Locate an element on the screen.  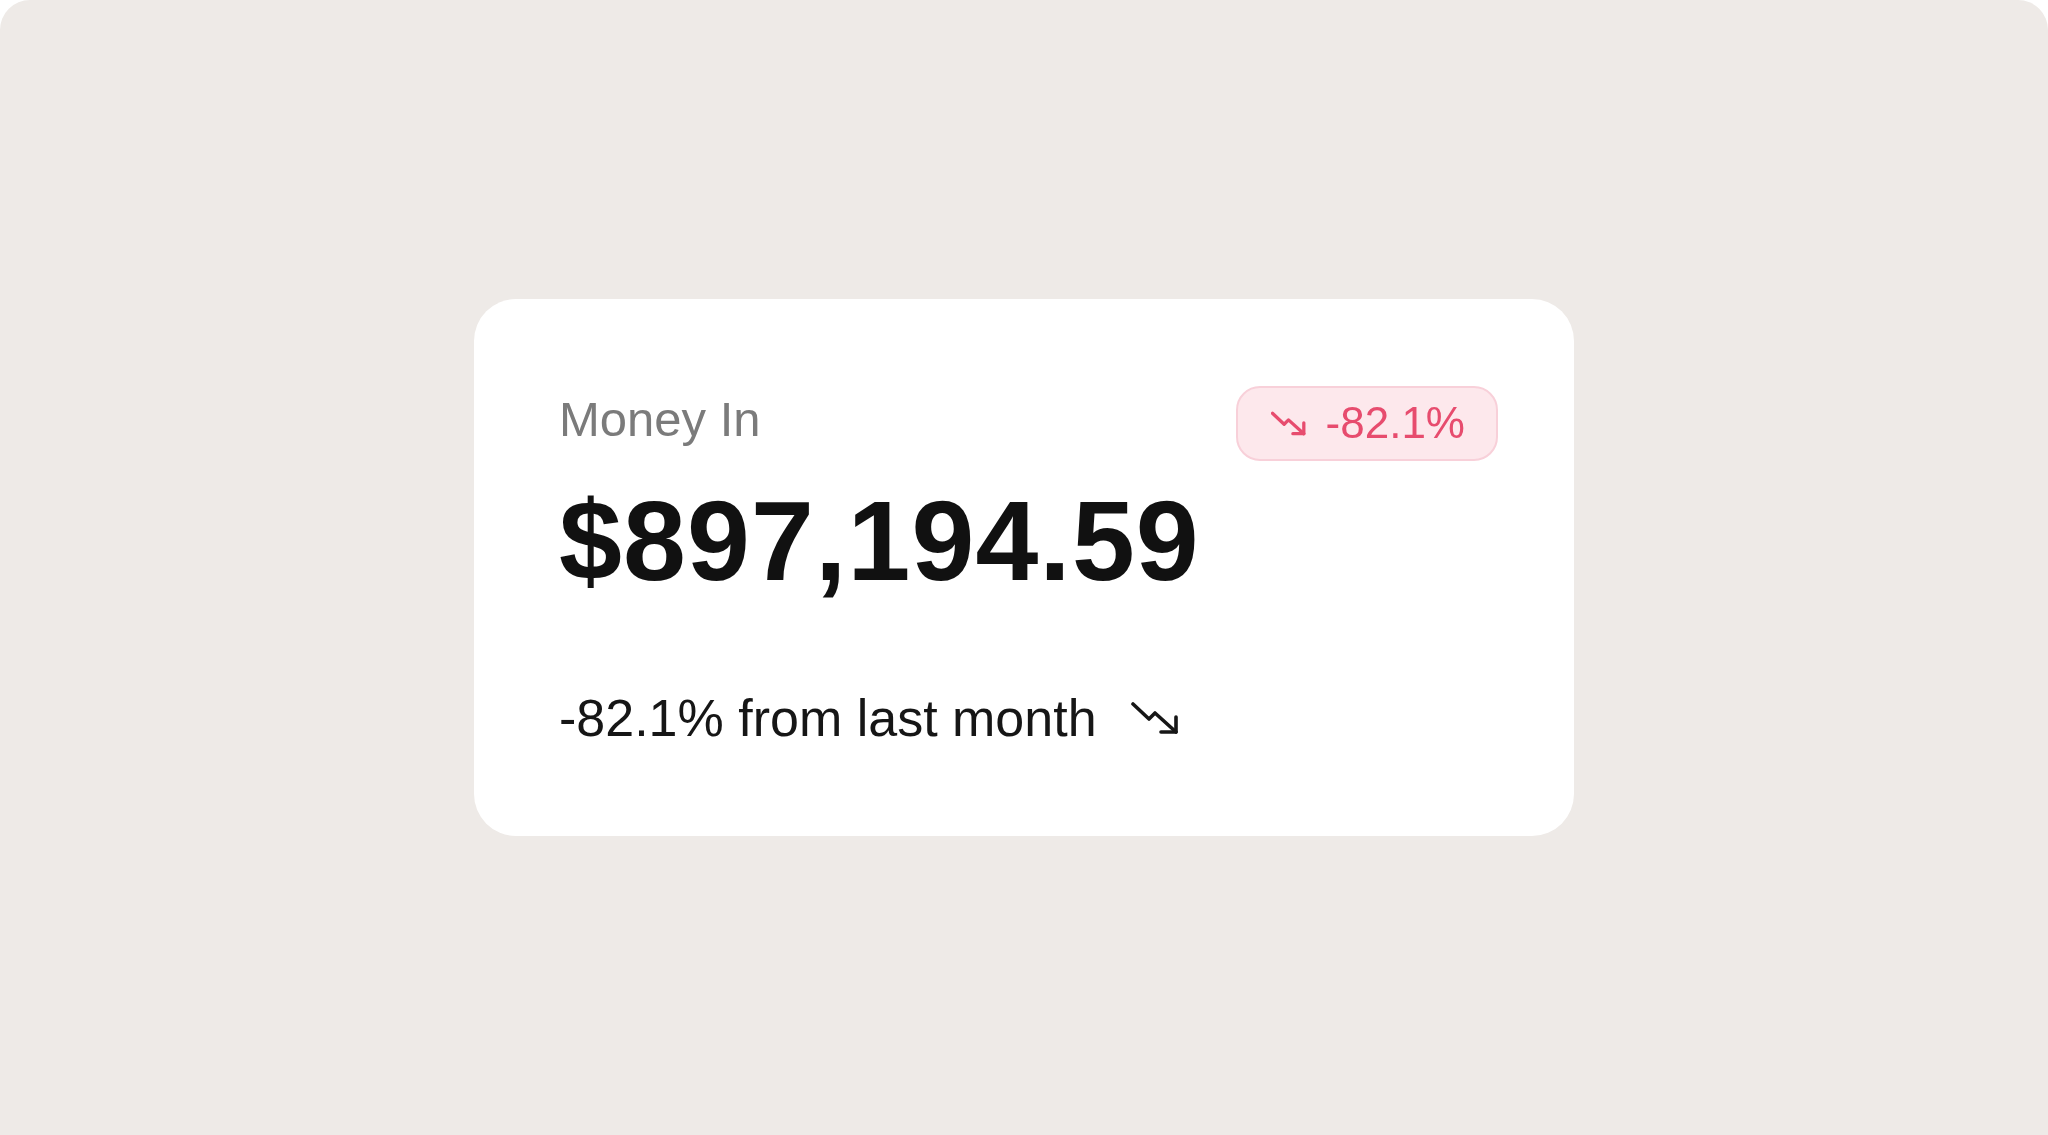
change-summary: -82.1% from last month is located at coordinates (828, 718).